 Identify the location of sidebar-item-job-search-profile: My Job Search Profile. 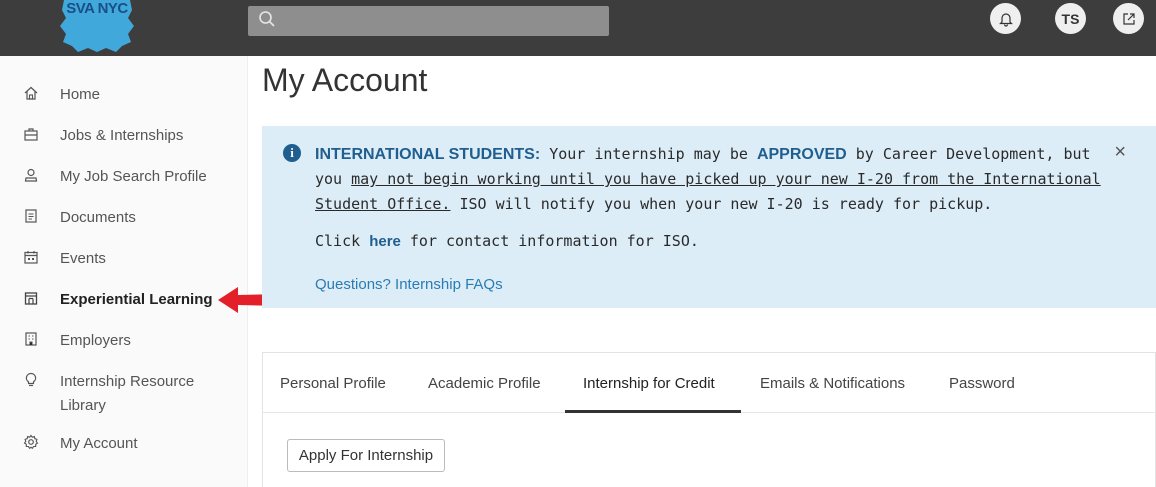
(113, 177).